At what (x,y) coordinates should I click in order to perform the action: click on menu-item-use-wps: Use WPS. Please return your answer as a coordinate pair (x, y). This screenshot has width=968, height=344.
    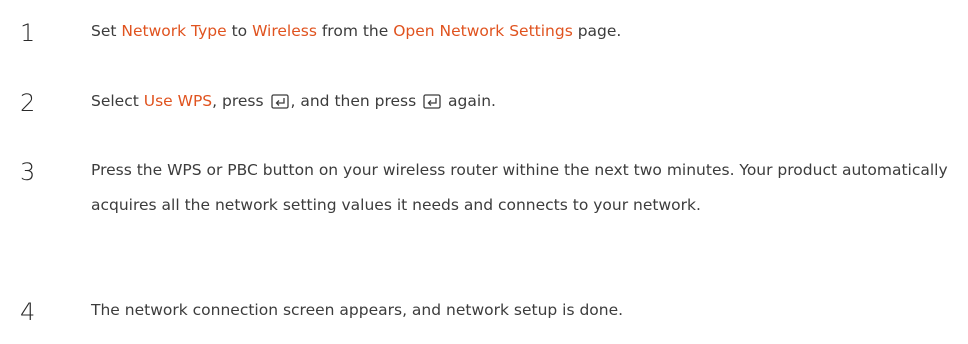
    Looking at the image, I should click on (178, 101).